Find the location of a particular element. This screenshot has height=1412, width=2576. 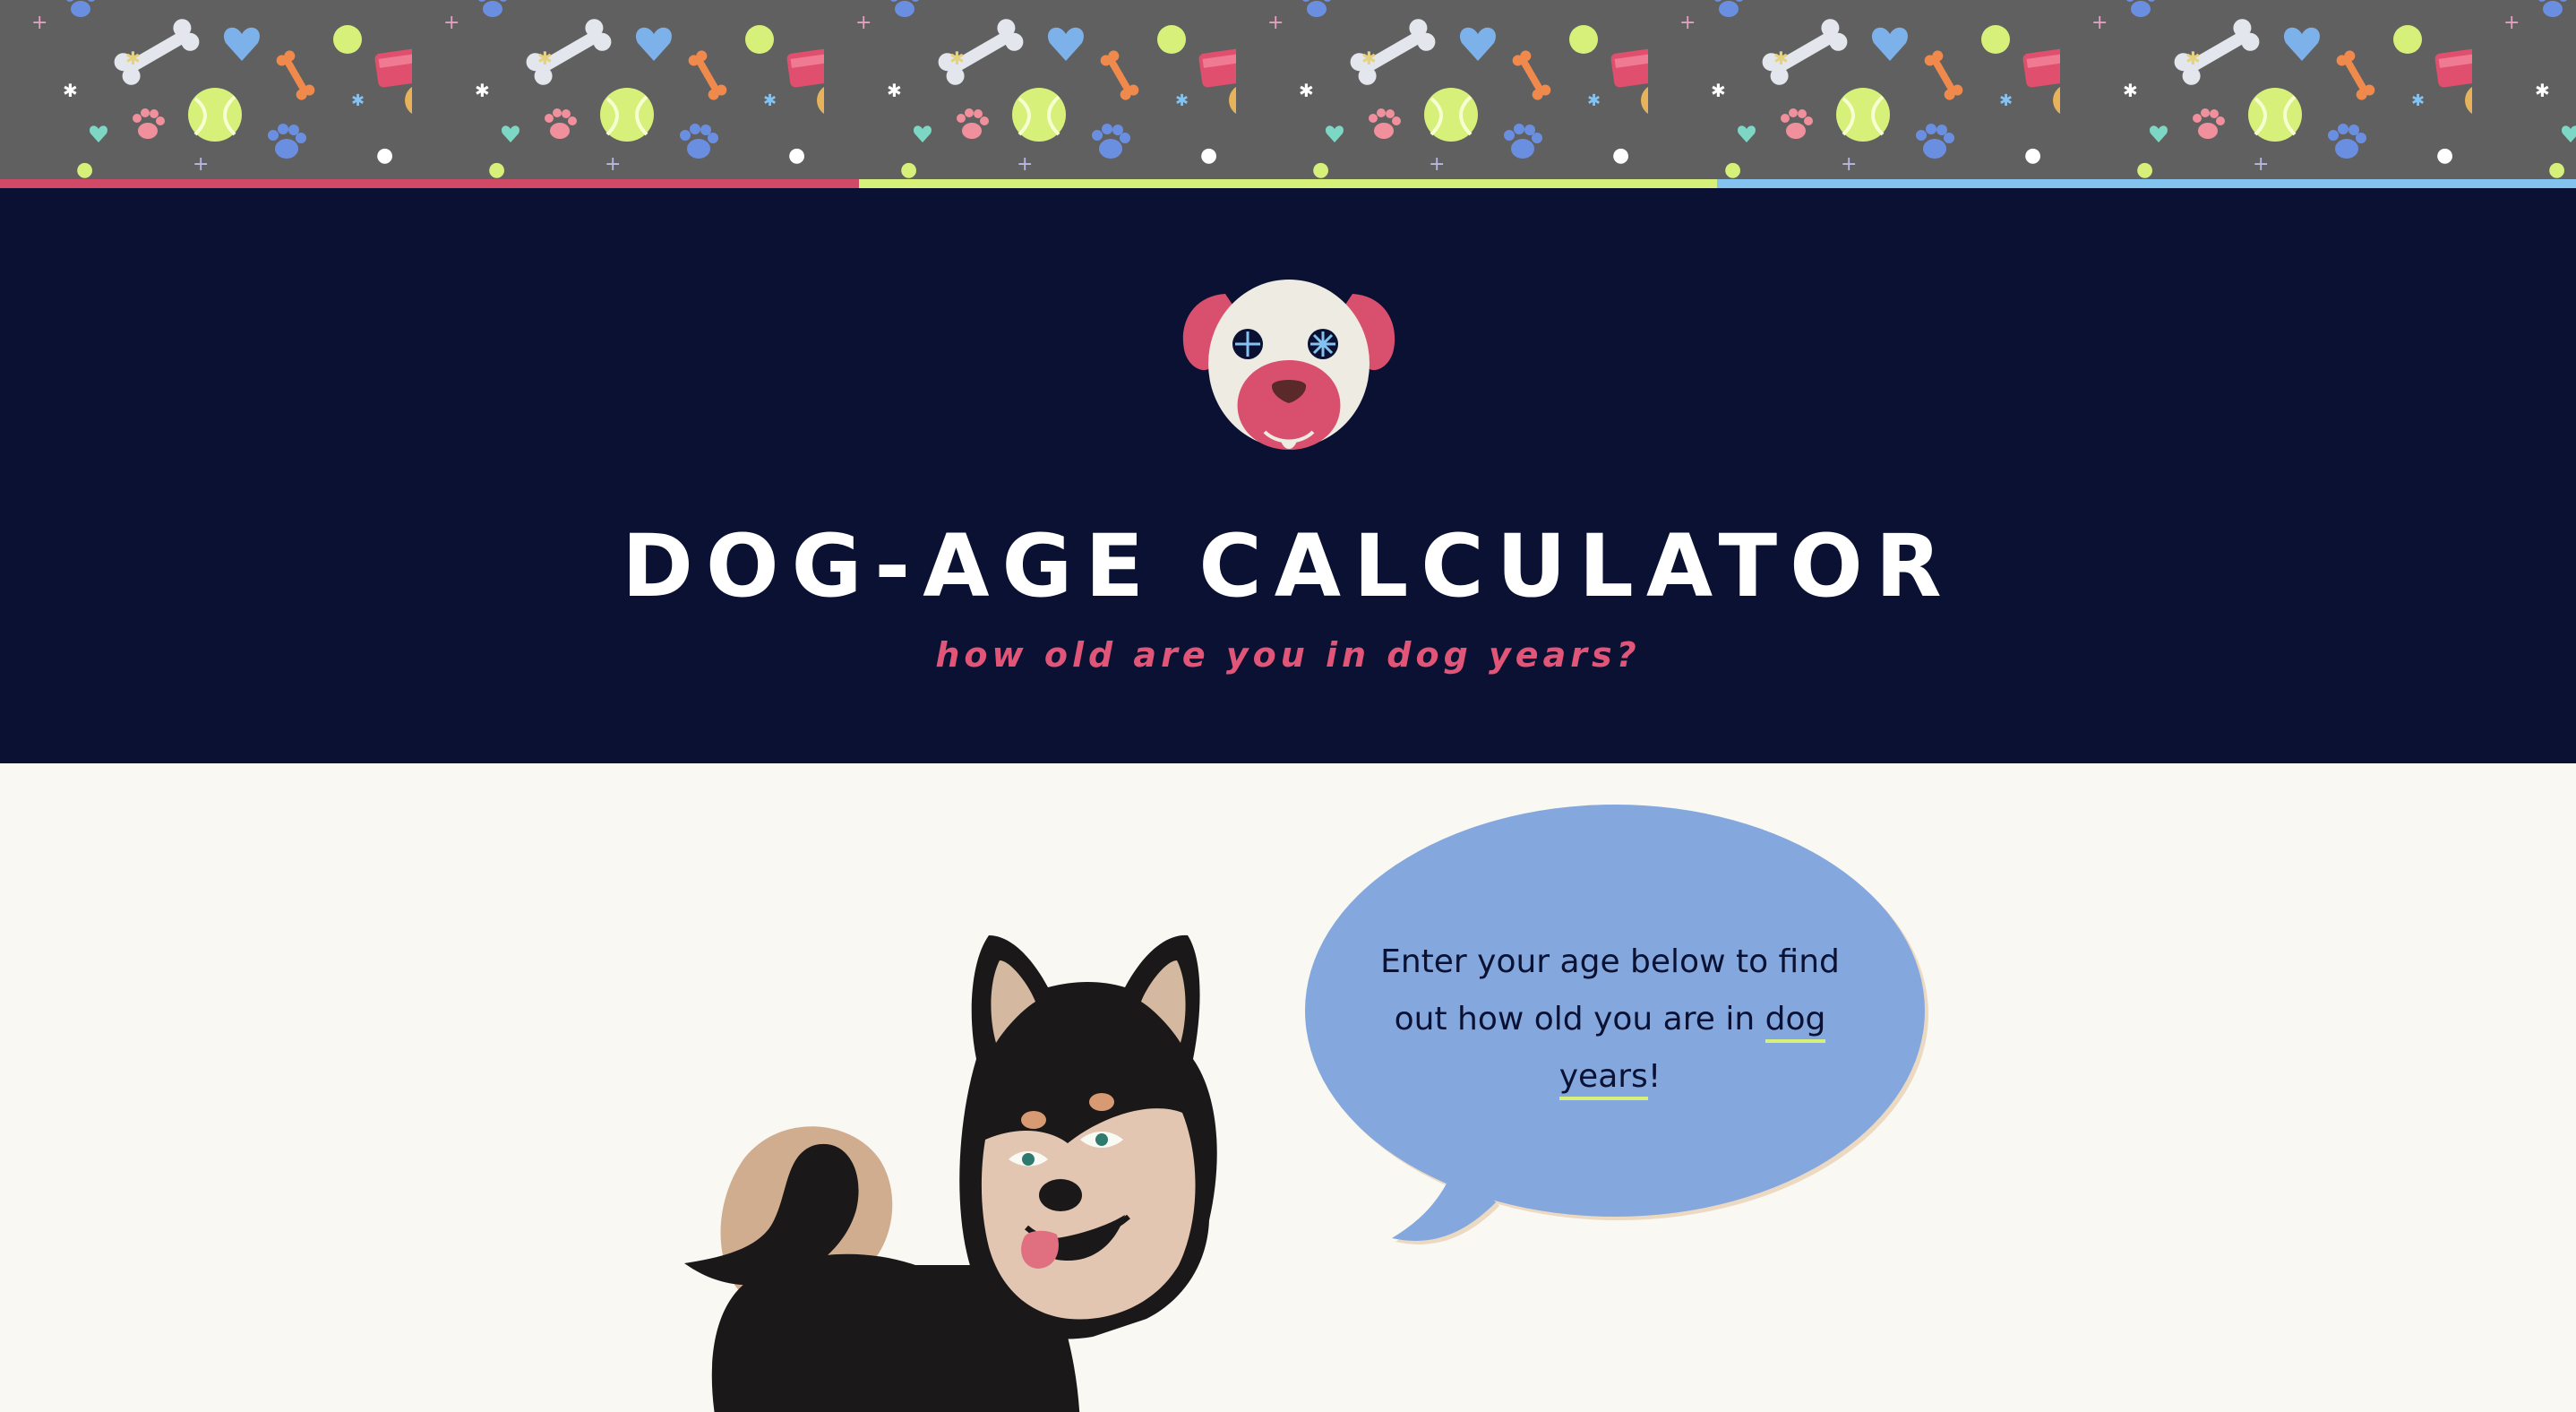

pug-face-icon is located at coordinates (1288, 365).